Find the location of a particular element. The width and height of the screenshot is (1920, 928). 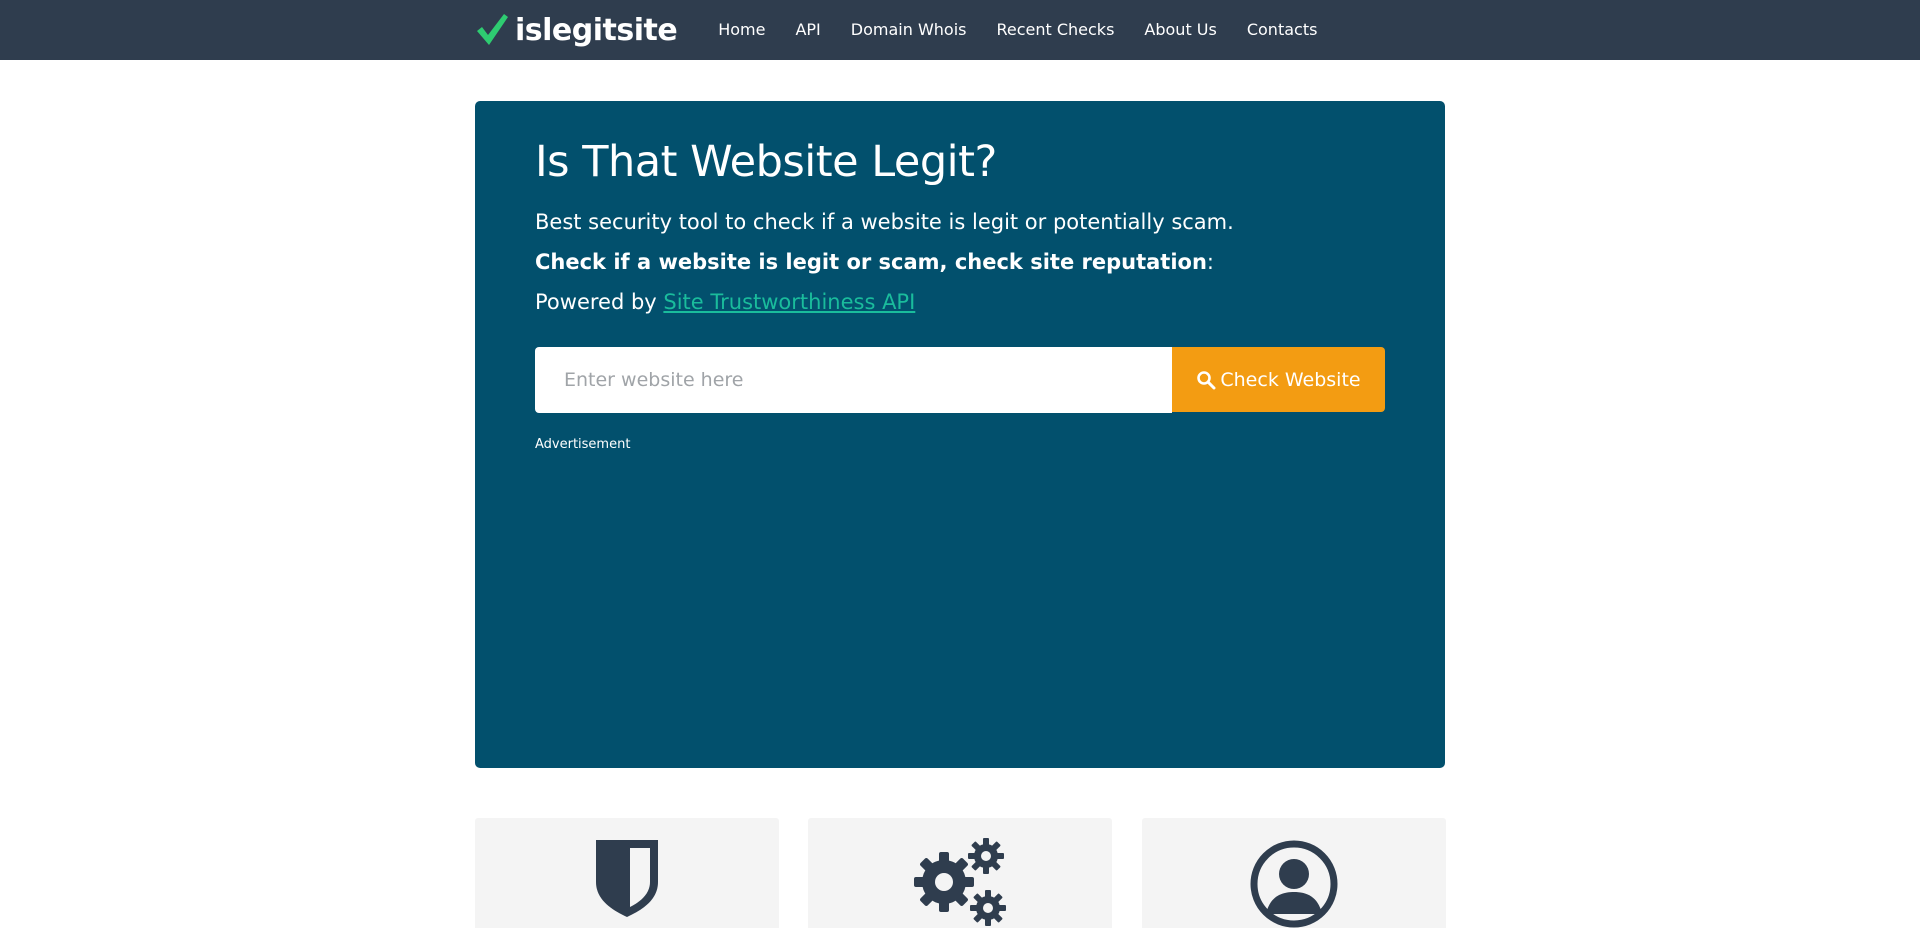

website-check-form: Check Website is located at coordinates (960, 380).